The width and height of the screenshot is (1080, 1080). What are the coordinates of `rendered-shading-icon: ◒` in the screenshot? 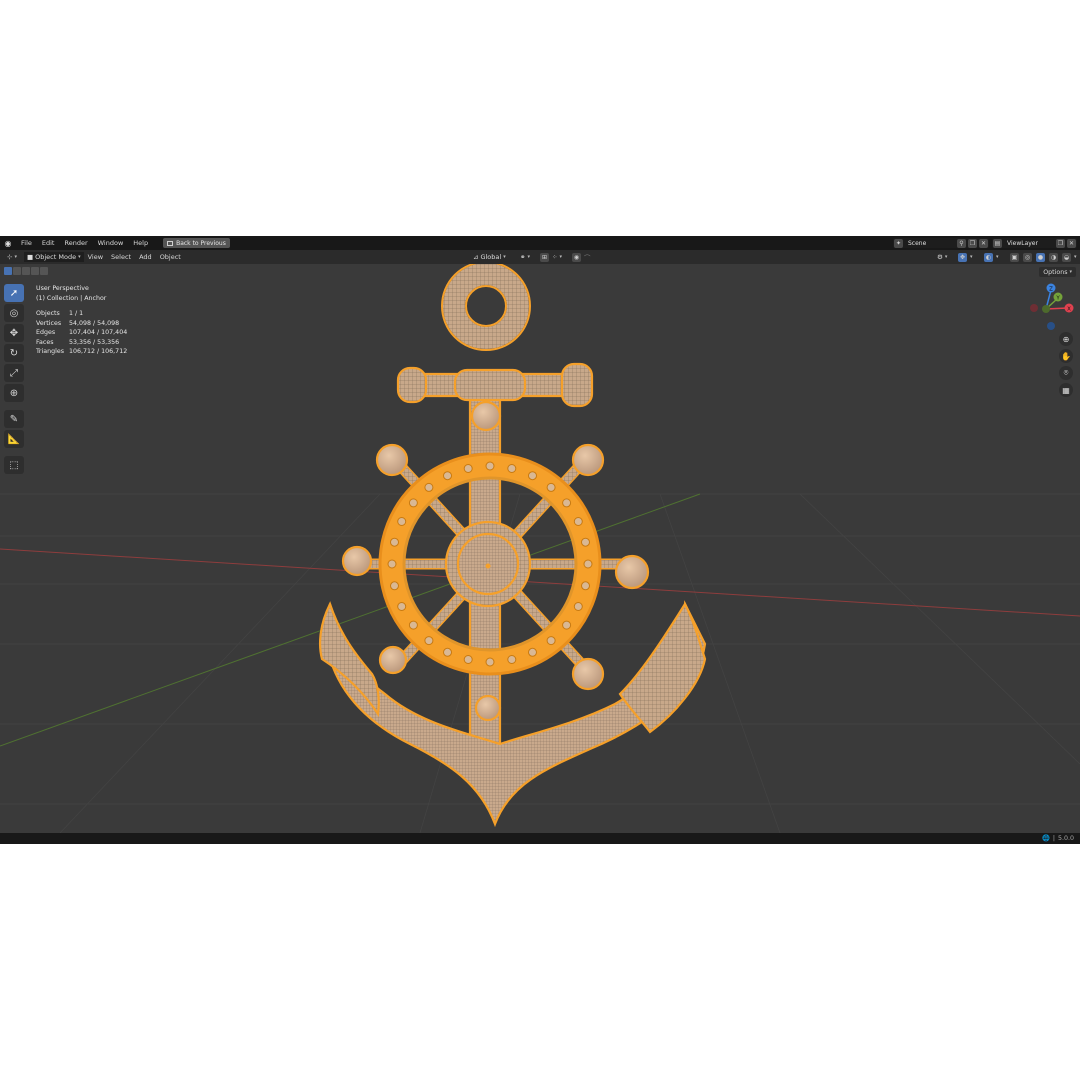 It's located at (1066, 257).